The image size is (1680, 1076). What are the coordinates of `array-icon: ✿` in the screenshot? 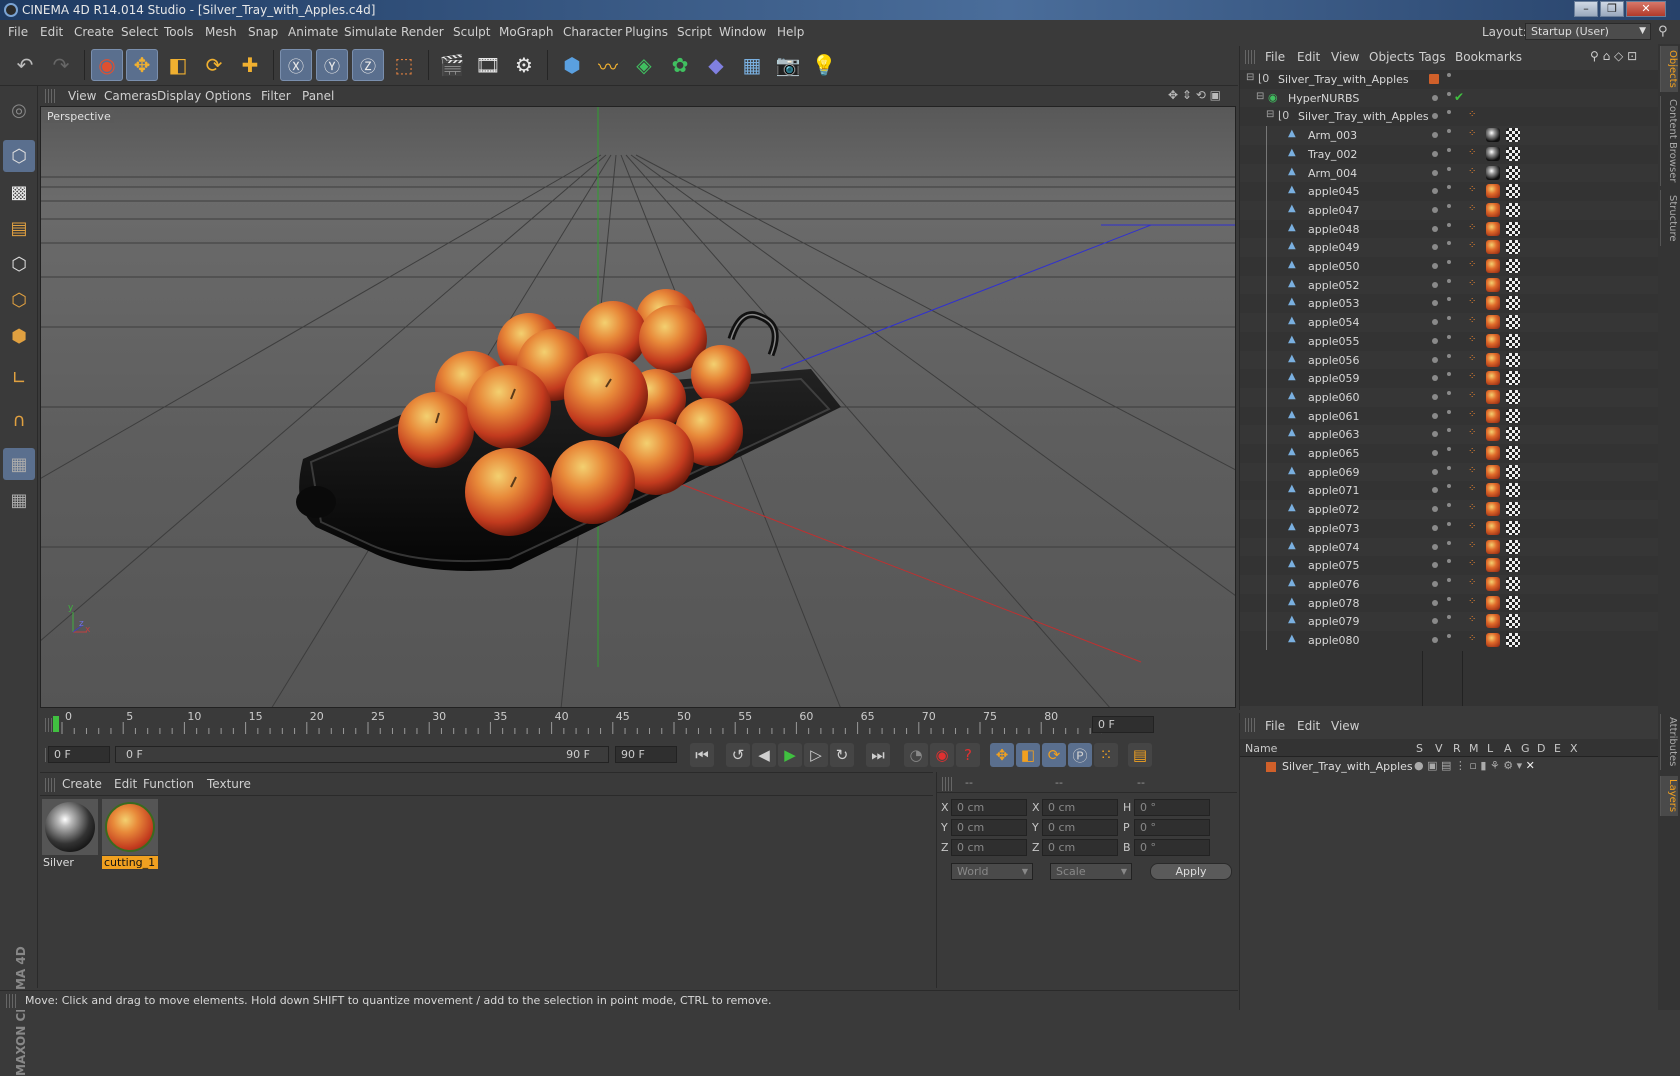 It's located at (680, 65).